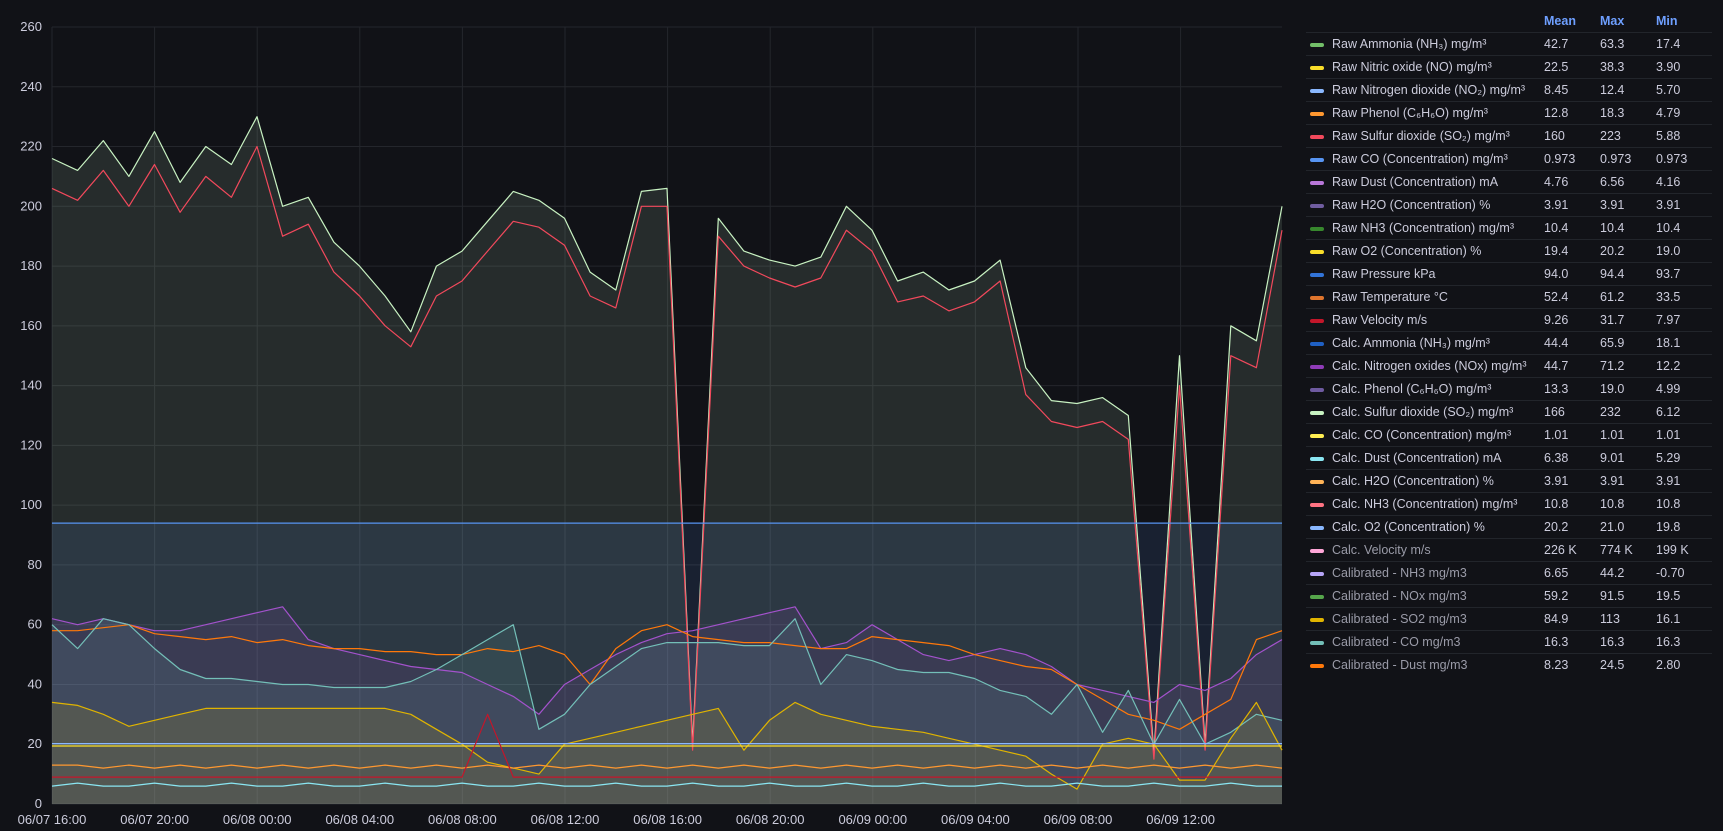 This screenshot has width=1723, height=831. I want to click on legend-row: Calc. O2 (Concentration) % 20.2 21.0 19.8, so click(1509, 527).